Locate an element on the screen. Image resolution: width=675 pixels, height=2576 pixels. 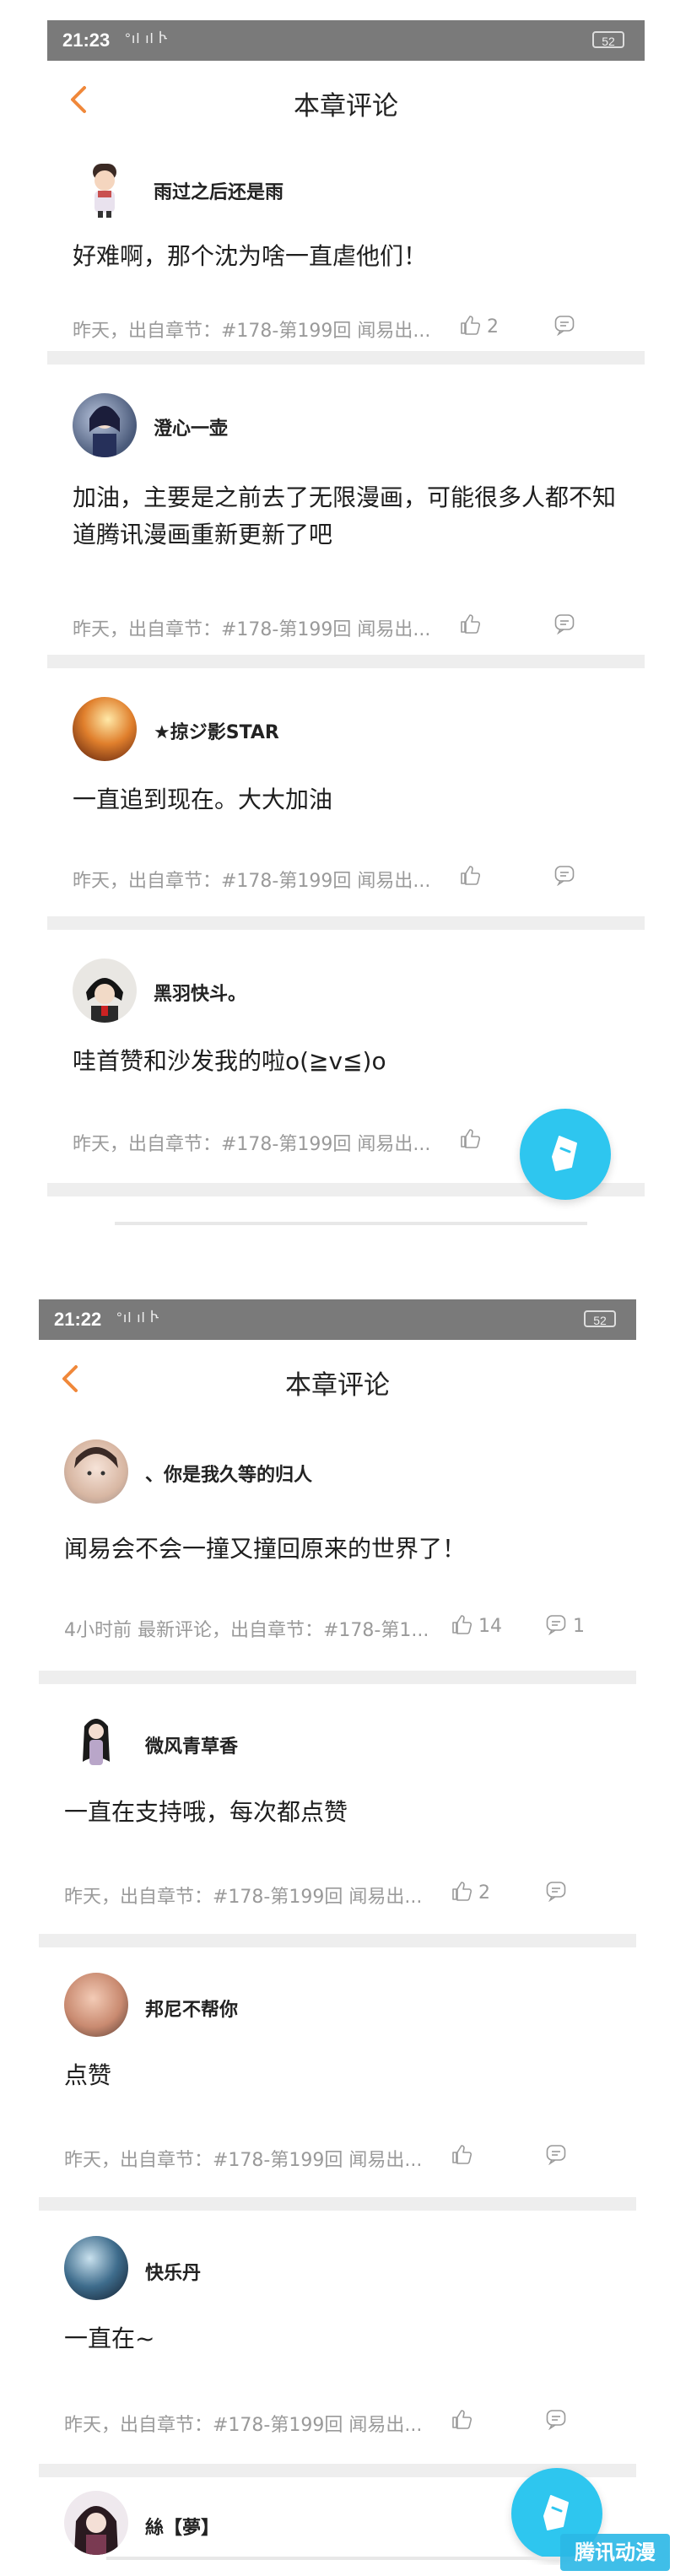
comment-text: 加油，主要是之前去了无限漫画，可能很多人都不知道腾讯漫画重新更新了吧 is located at coordinates (345, 515).